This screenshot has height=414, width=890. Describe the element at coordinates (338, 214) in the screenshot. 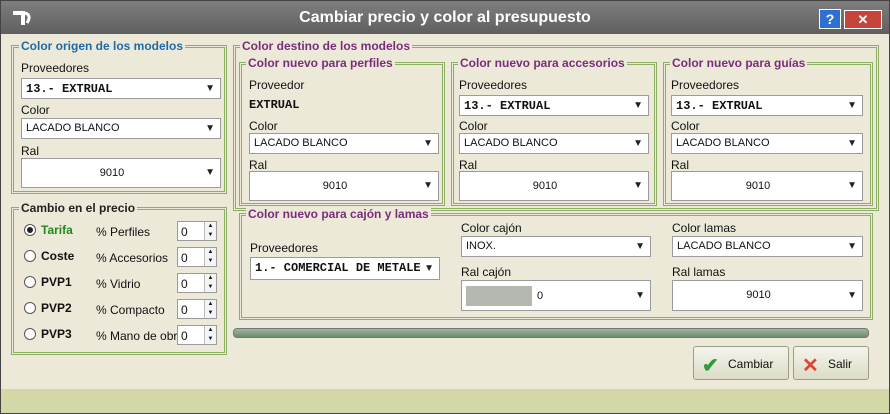

I see `cajon-lamas-legend: Color nuevo para cajón y lamas` at that location.